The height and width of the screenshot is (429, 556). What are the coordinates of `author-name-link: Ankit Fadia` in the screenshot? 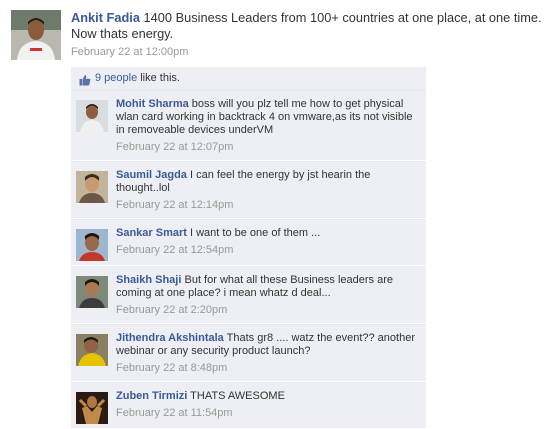 It's located at (105, 17).